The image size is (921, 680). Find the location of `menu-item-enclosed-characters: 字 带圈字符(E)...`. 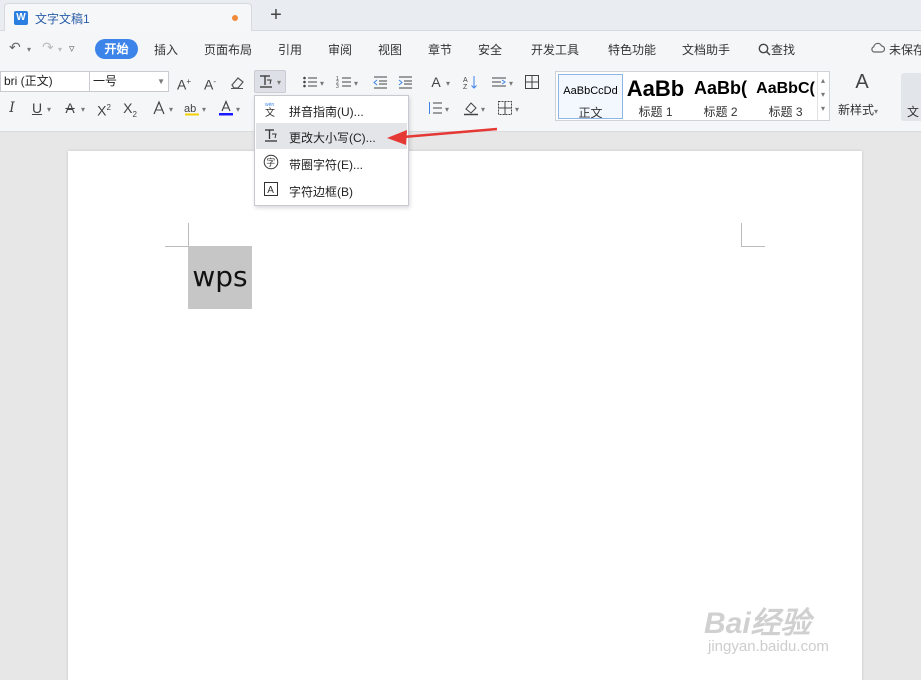

menu-item-enclosed-characters: 字 带圈字符(E)... is located at coordinates (331, 163).